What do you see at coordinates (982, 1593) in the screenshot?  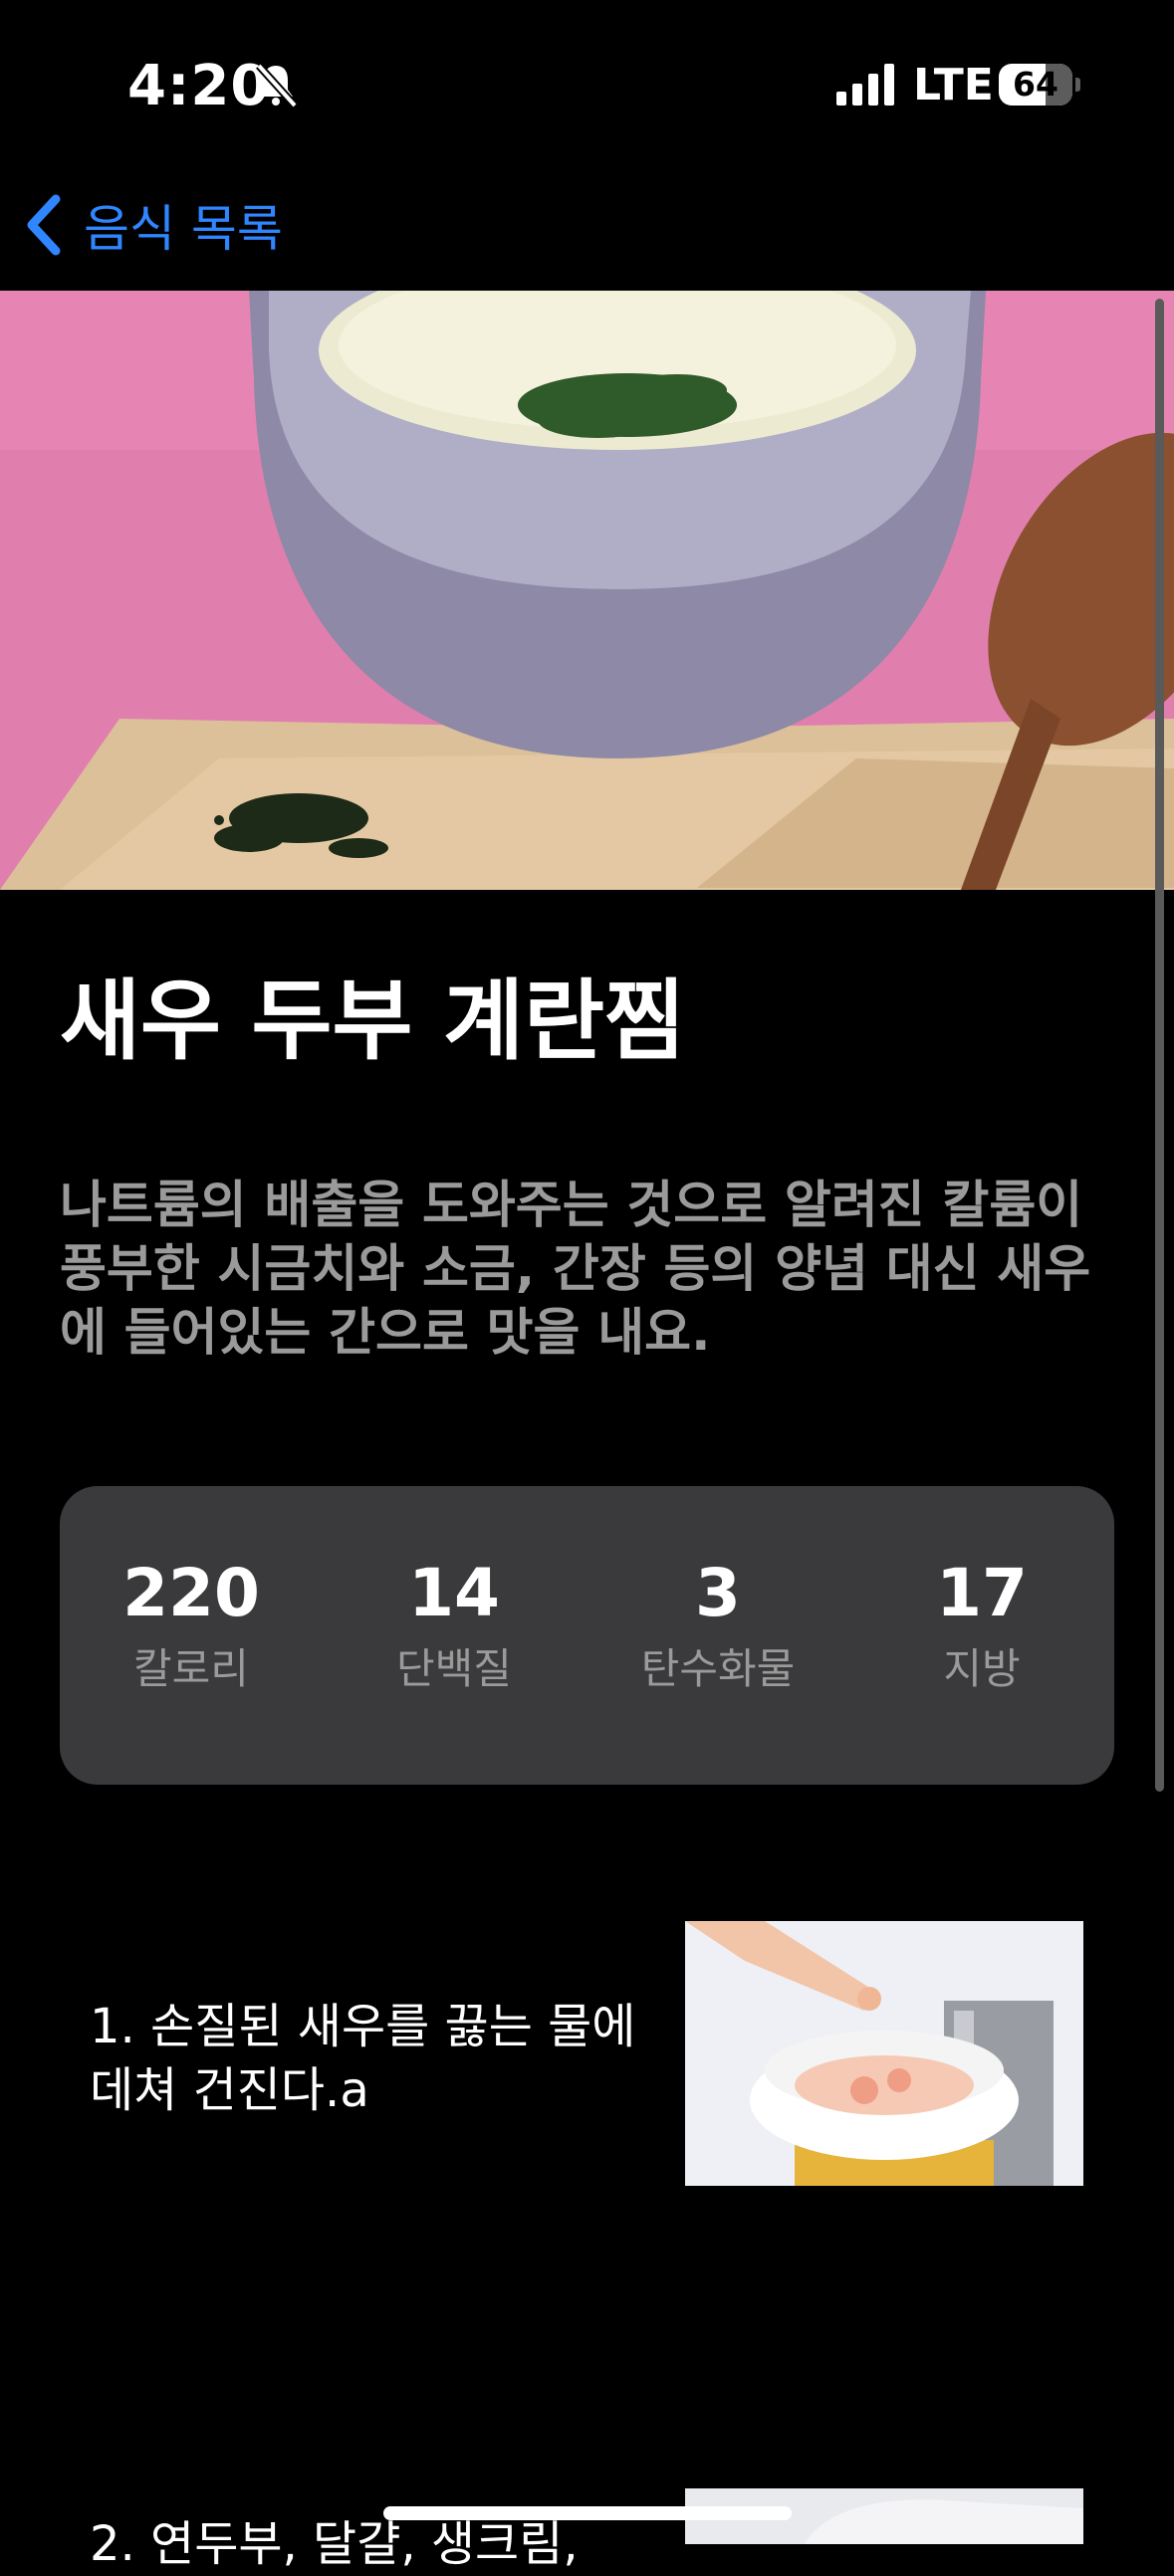 I see `nutrition-value: 17` at bounding box center [982, 1593].